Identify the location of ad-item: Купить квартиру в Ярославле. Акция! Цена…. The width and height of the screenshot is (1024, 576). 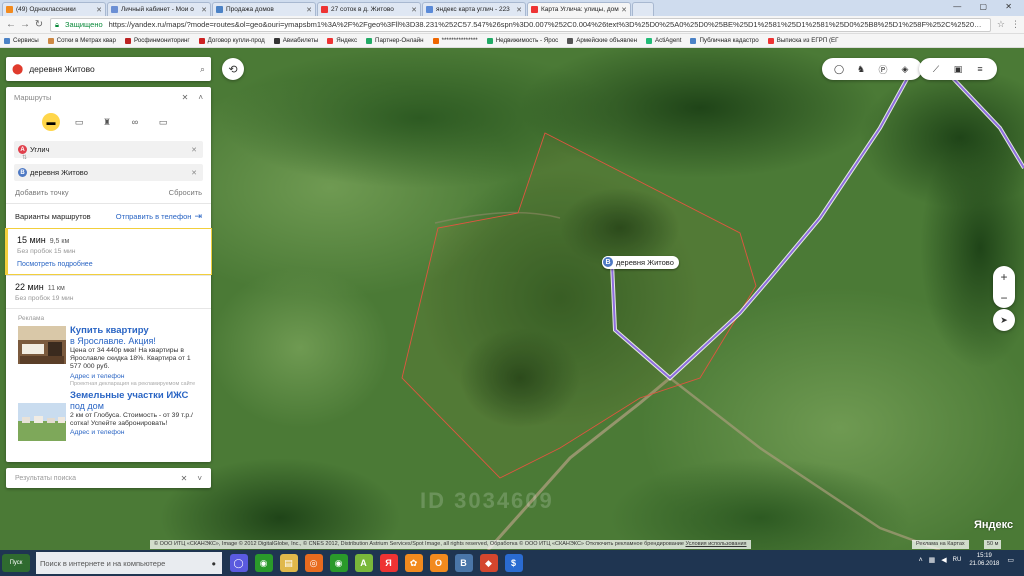
(108, 356).